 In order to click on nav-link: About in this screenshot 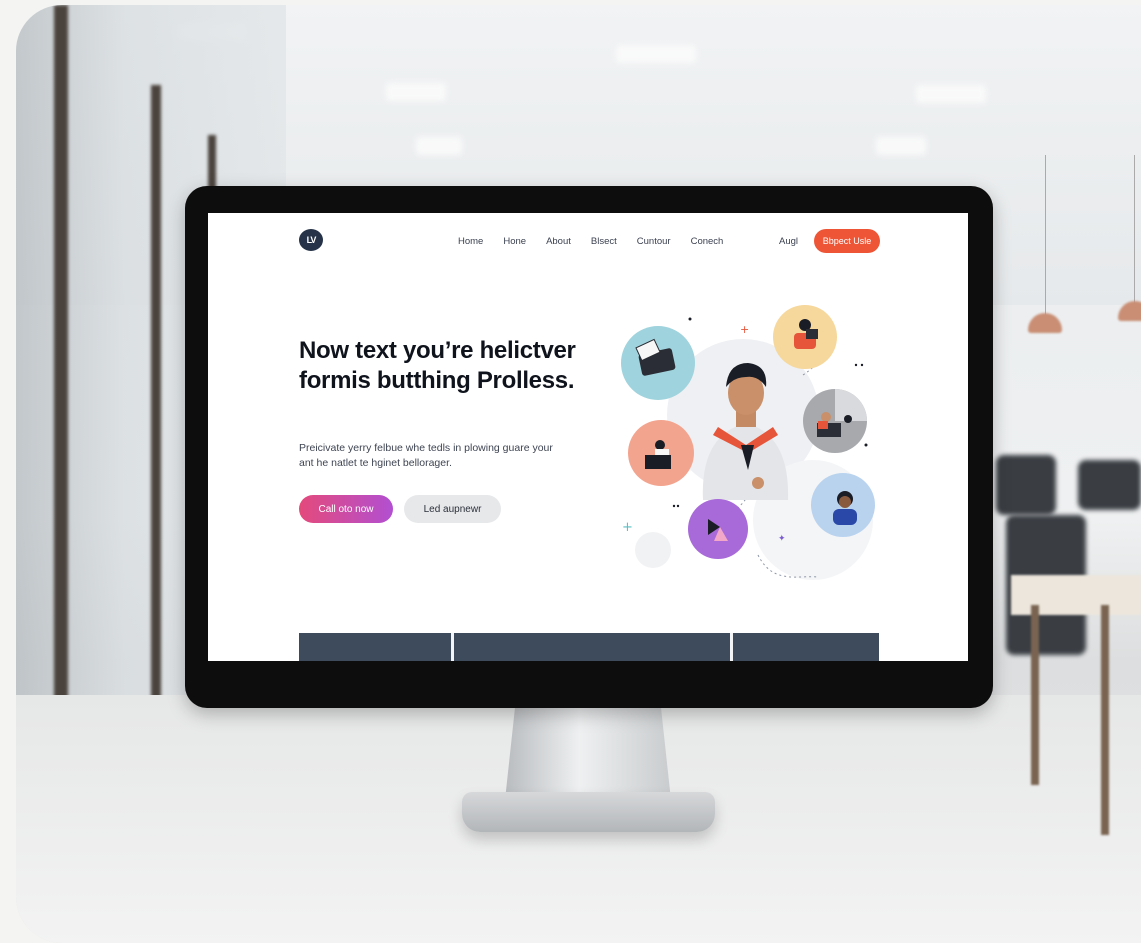, I will do `click(558, 241)`.